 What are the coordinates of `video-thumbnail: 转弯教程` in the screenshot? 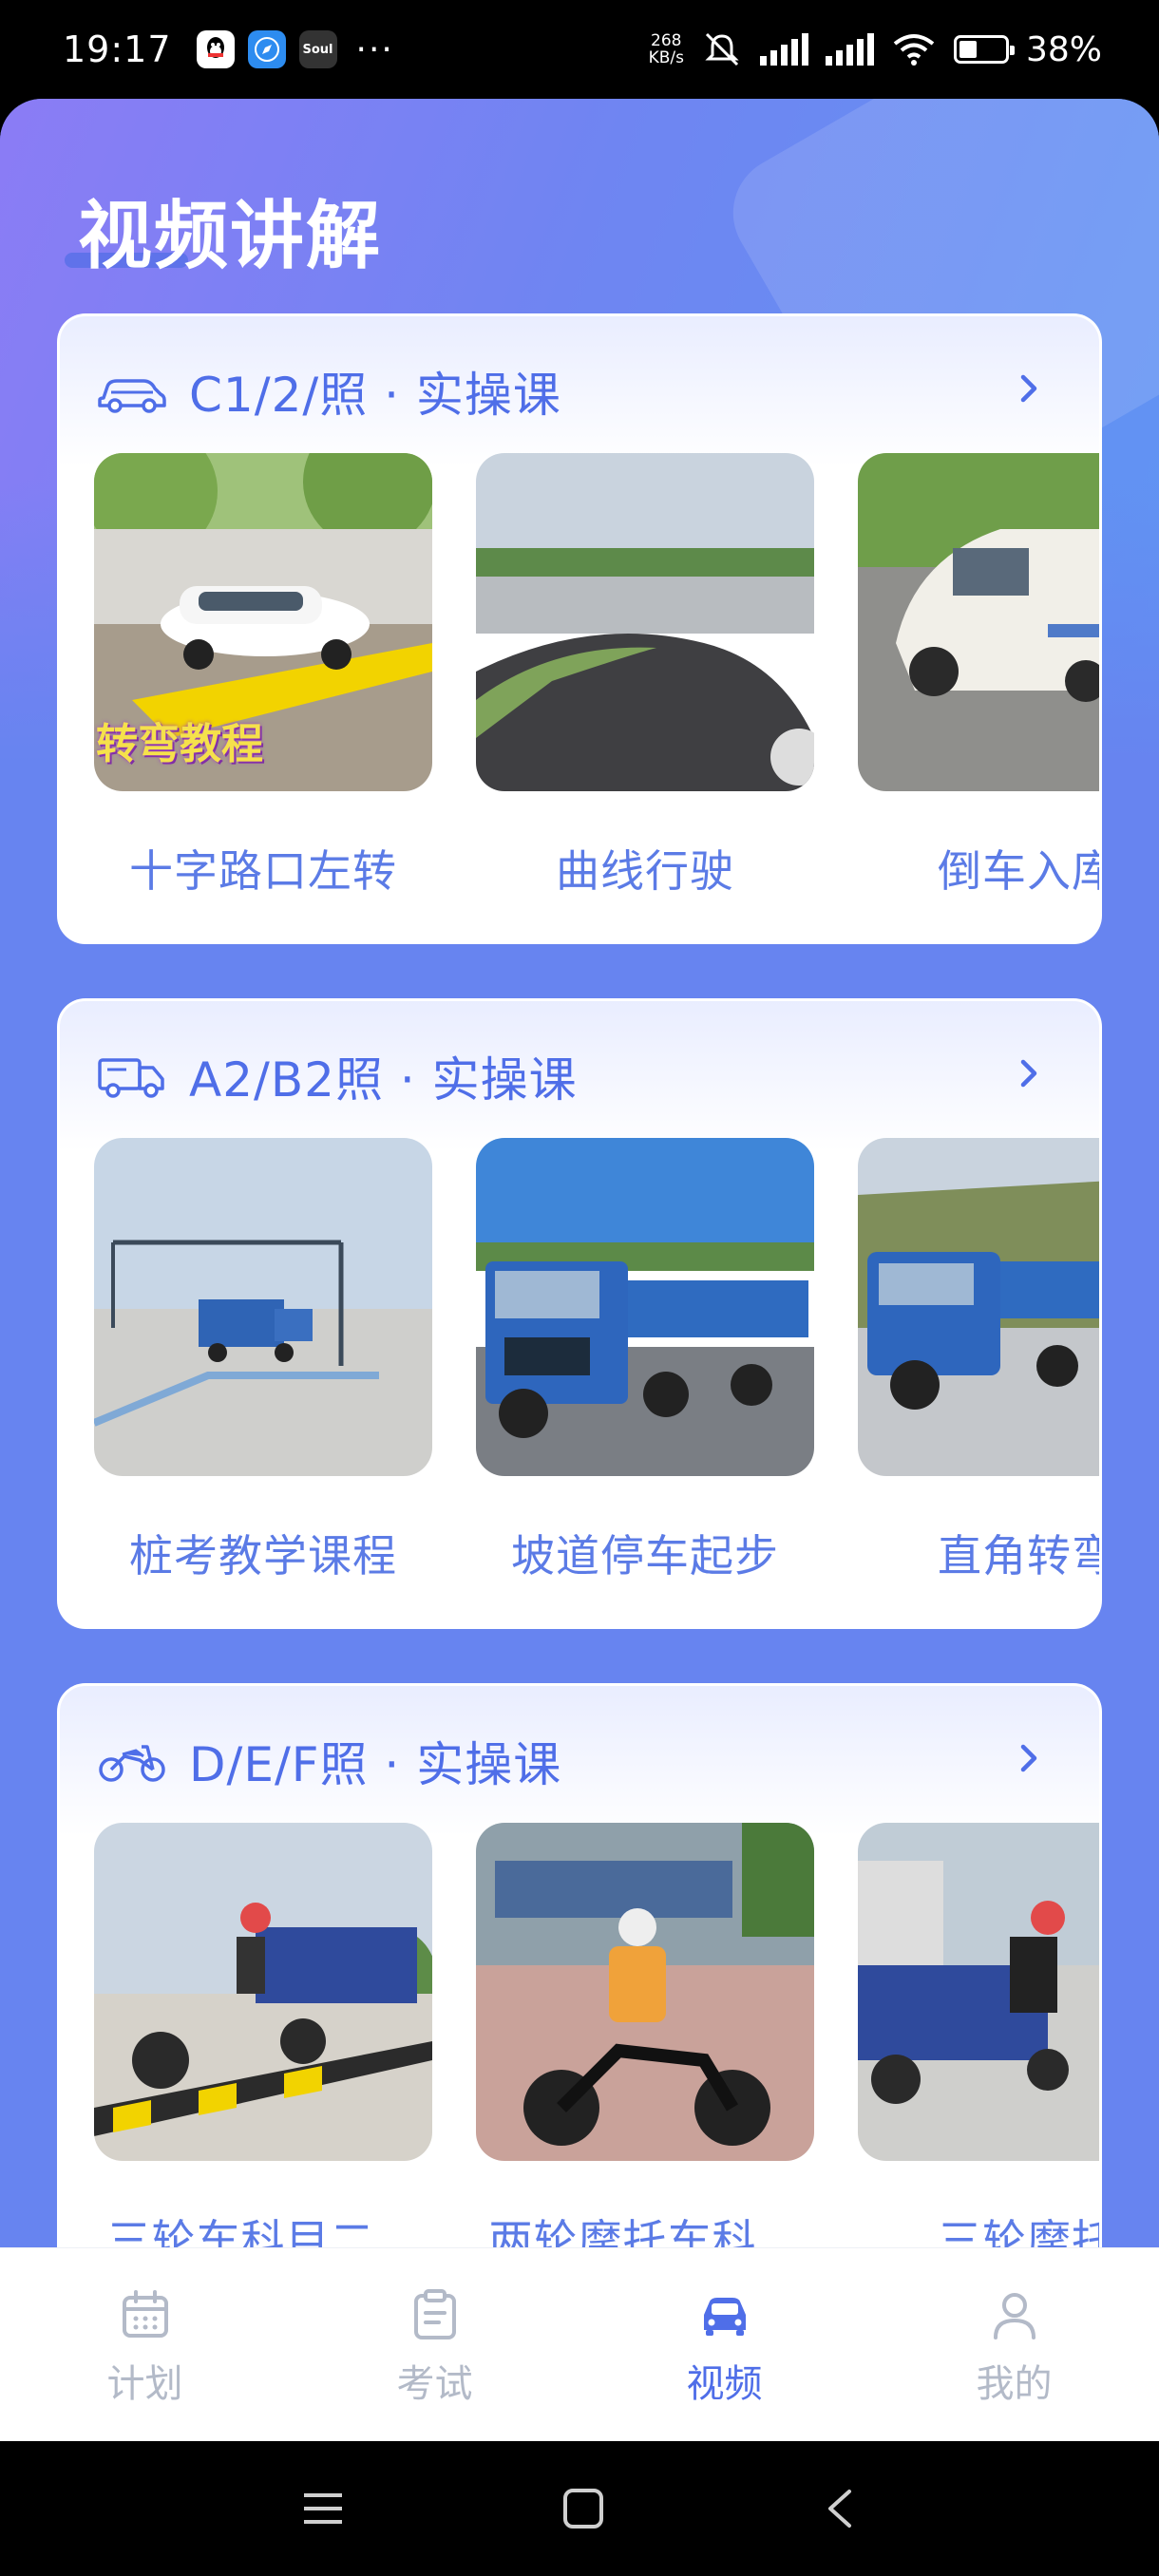 It's located at (263, 622).